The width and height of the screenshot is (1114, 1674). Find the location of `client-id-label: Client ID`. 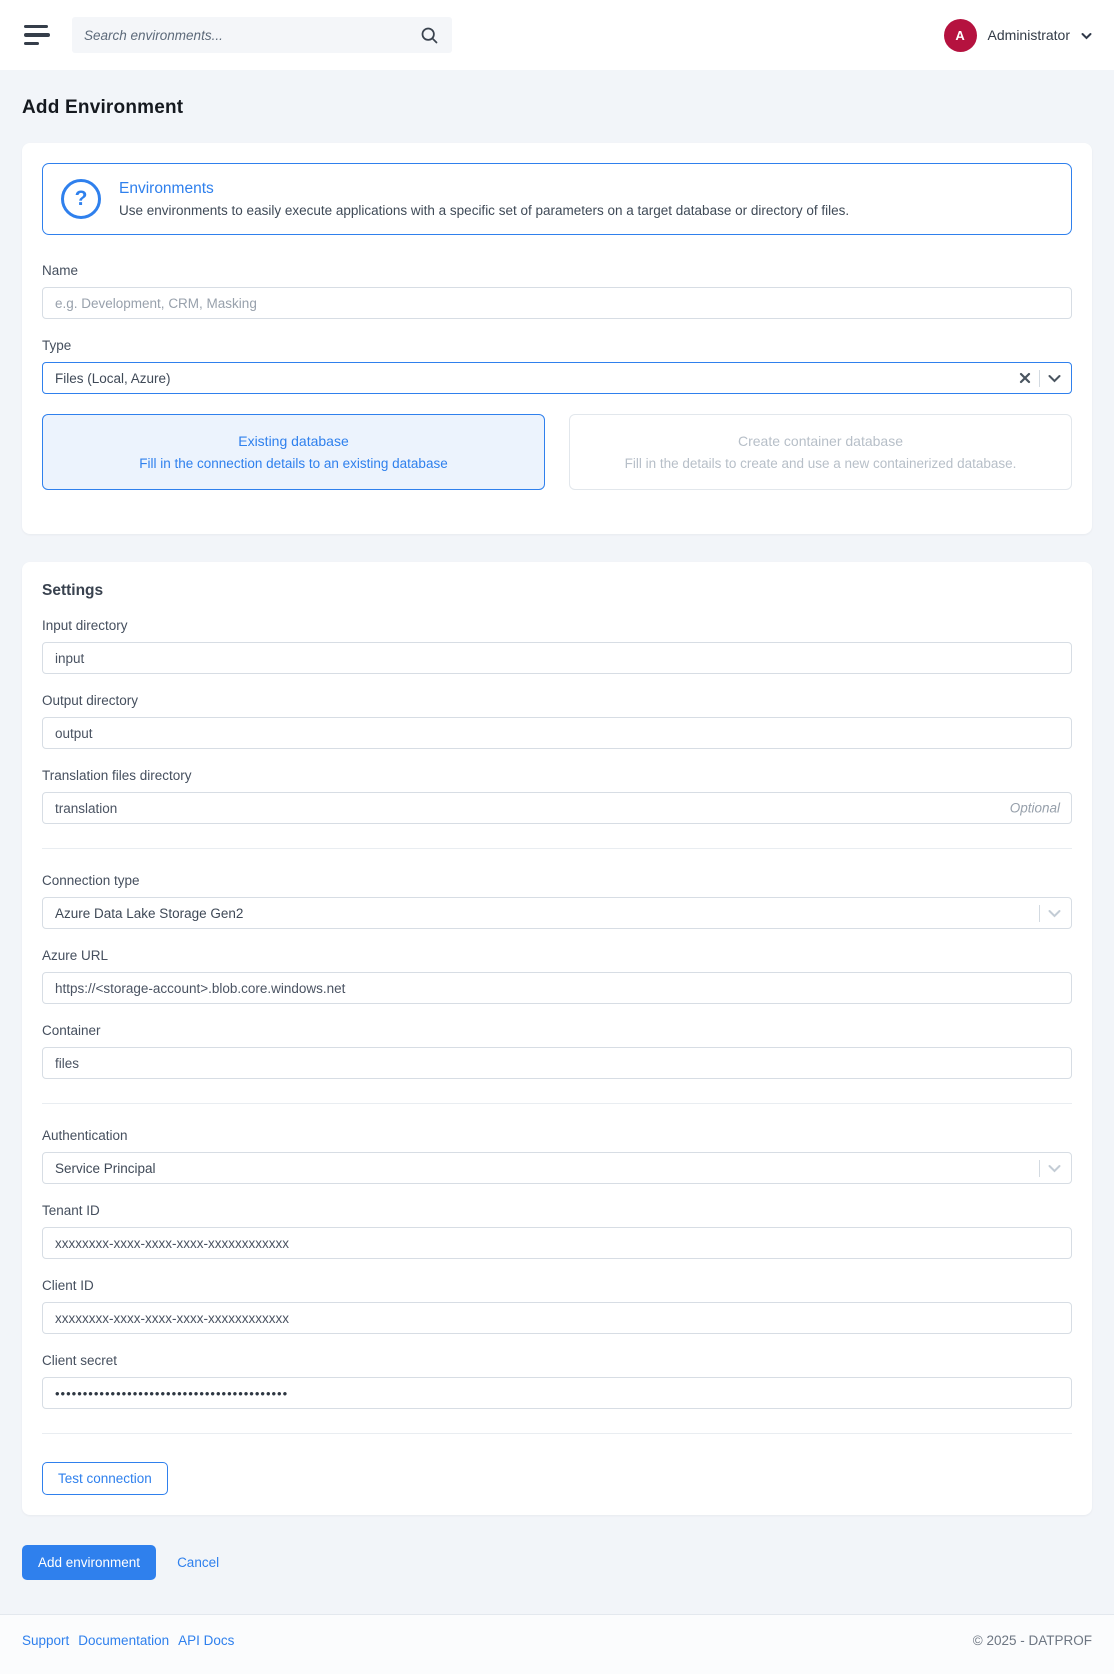

client-id-label: Client ID is located at coordinates (68, 1285).